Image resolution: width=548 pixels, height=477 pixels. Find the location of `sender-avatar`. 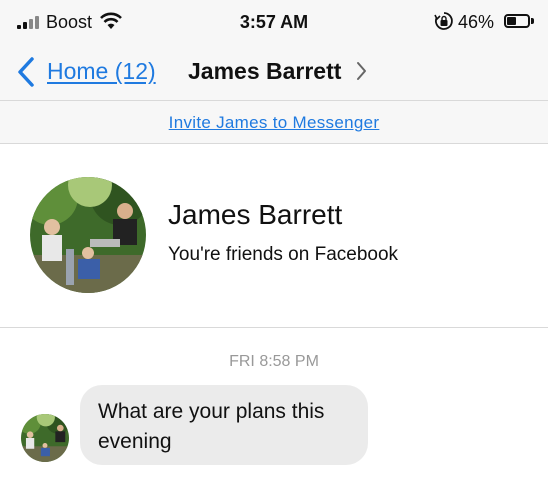

sender-avatar is located at coordinates (45, 438).